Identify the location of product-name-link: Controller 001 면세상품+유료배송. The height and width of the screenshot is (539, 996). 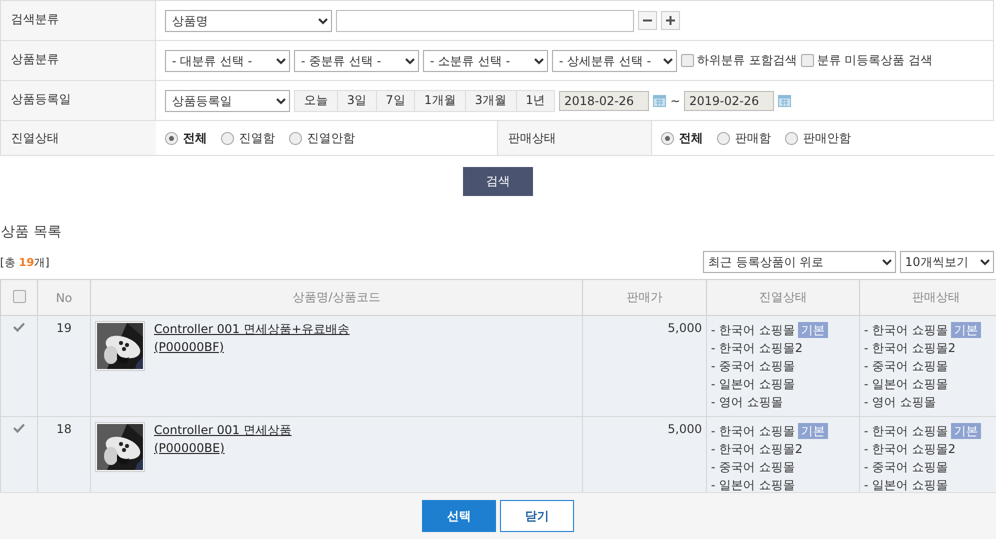
(252, 329).